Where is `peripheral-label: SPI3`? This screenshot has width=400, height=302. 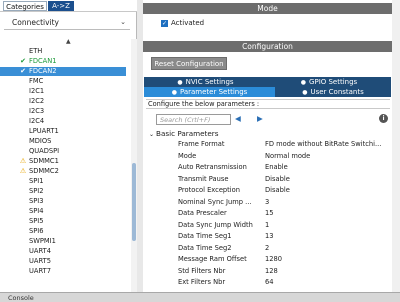 peripheral-label: SPI3 is located at coordinates (36, 201).